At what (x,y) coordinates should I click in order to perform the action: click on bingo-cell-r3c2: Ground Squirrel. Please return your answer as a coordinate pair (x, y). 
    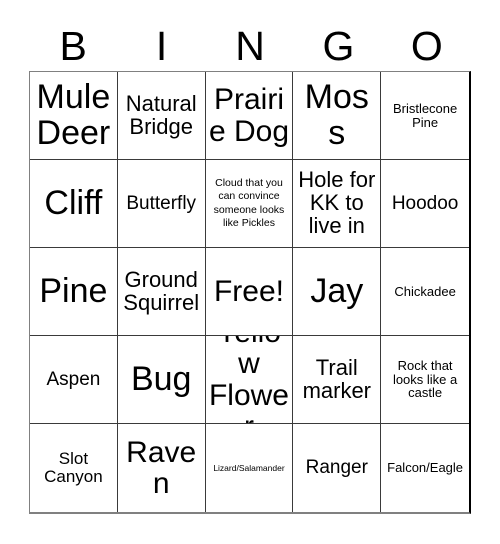
    Looking at the image, I should click on (161, 292).